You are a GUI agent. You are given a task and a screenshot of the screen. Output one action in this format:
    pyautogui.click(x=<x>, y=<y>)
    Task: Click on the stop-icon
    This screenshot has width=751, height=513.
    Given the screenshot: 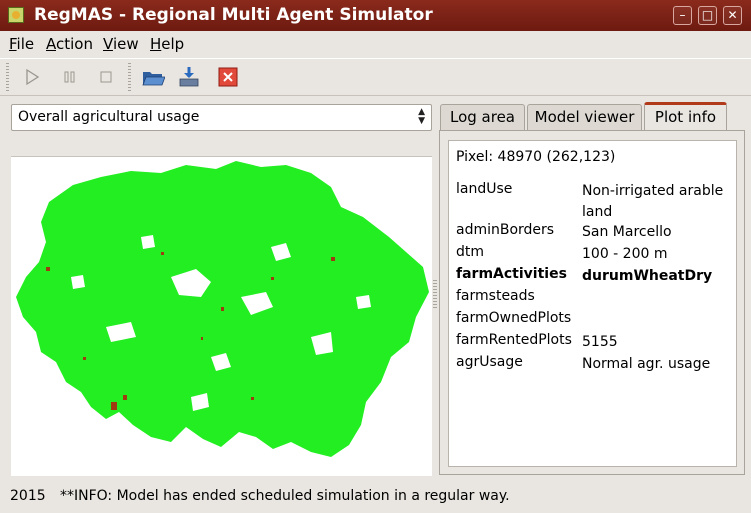 What is the action you would take?
    pyautogui.click(x=106, y=77)
    